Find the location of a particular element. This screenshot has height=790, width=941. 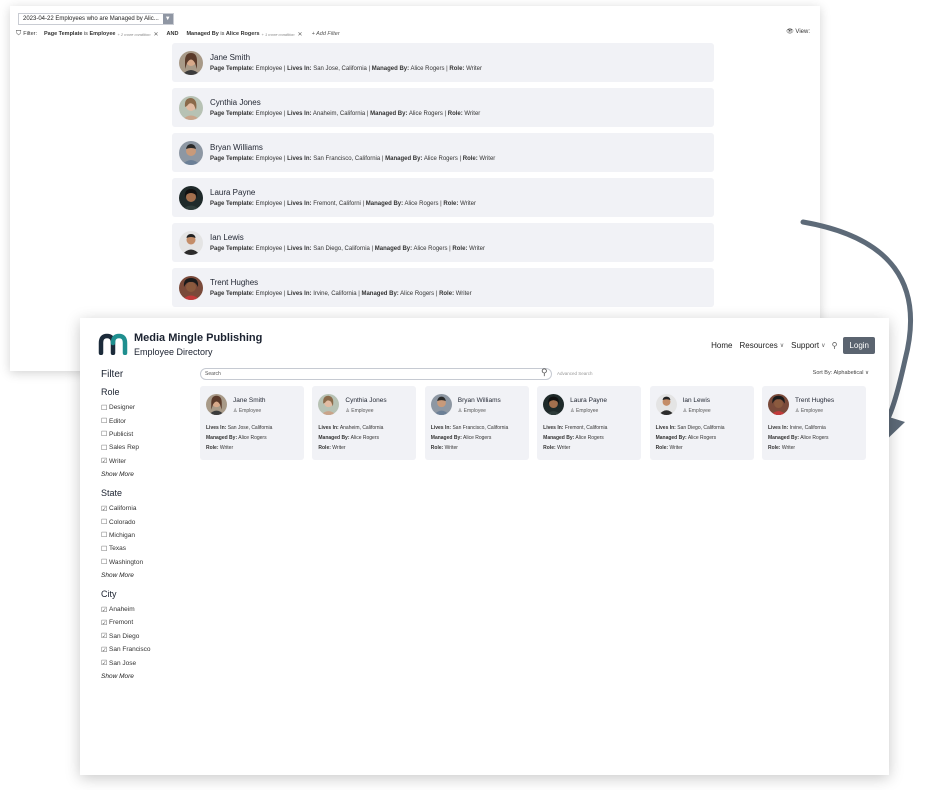

brand-name: Media Mingle Publishing is located at coordinates (198, 338).